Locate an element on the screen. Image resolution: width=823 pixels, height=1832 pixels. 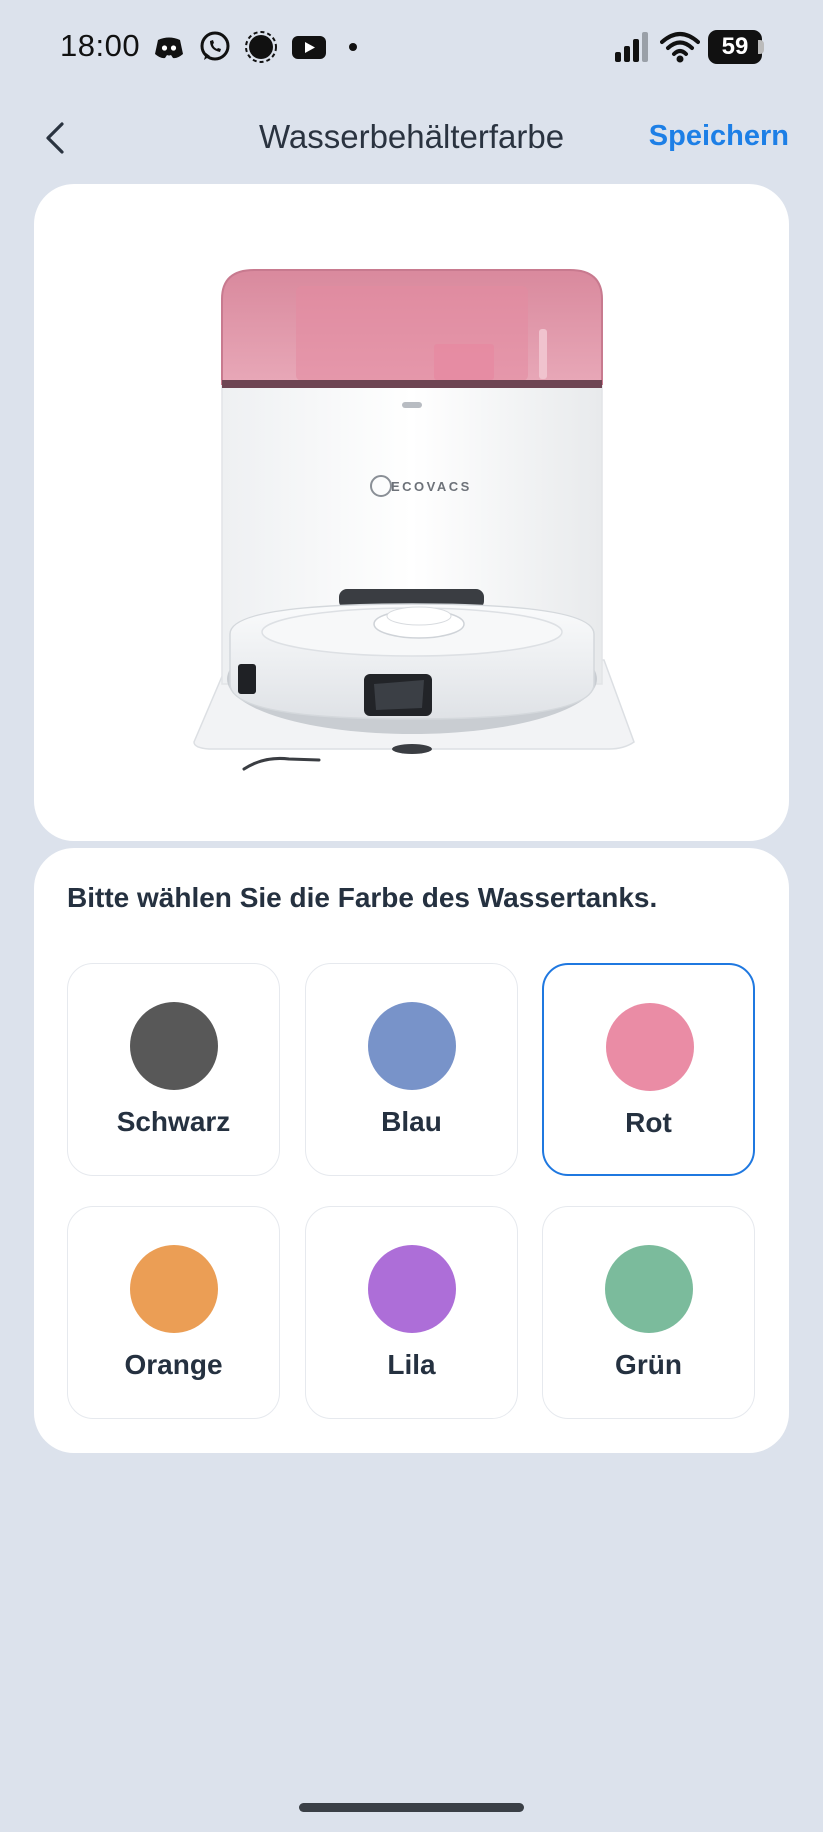
signal-icon is located at coordinates (261, 47).